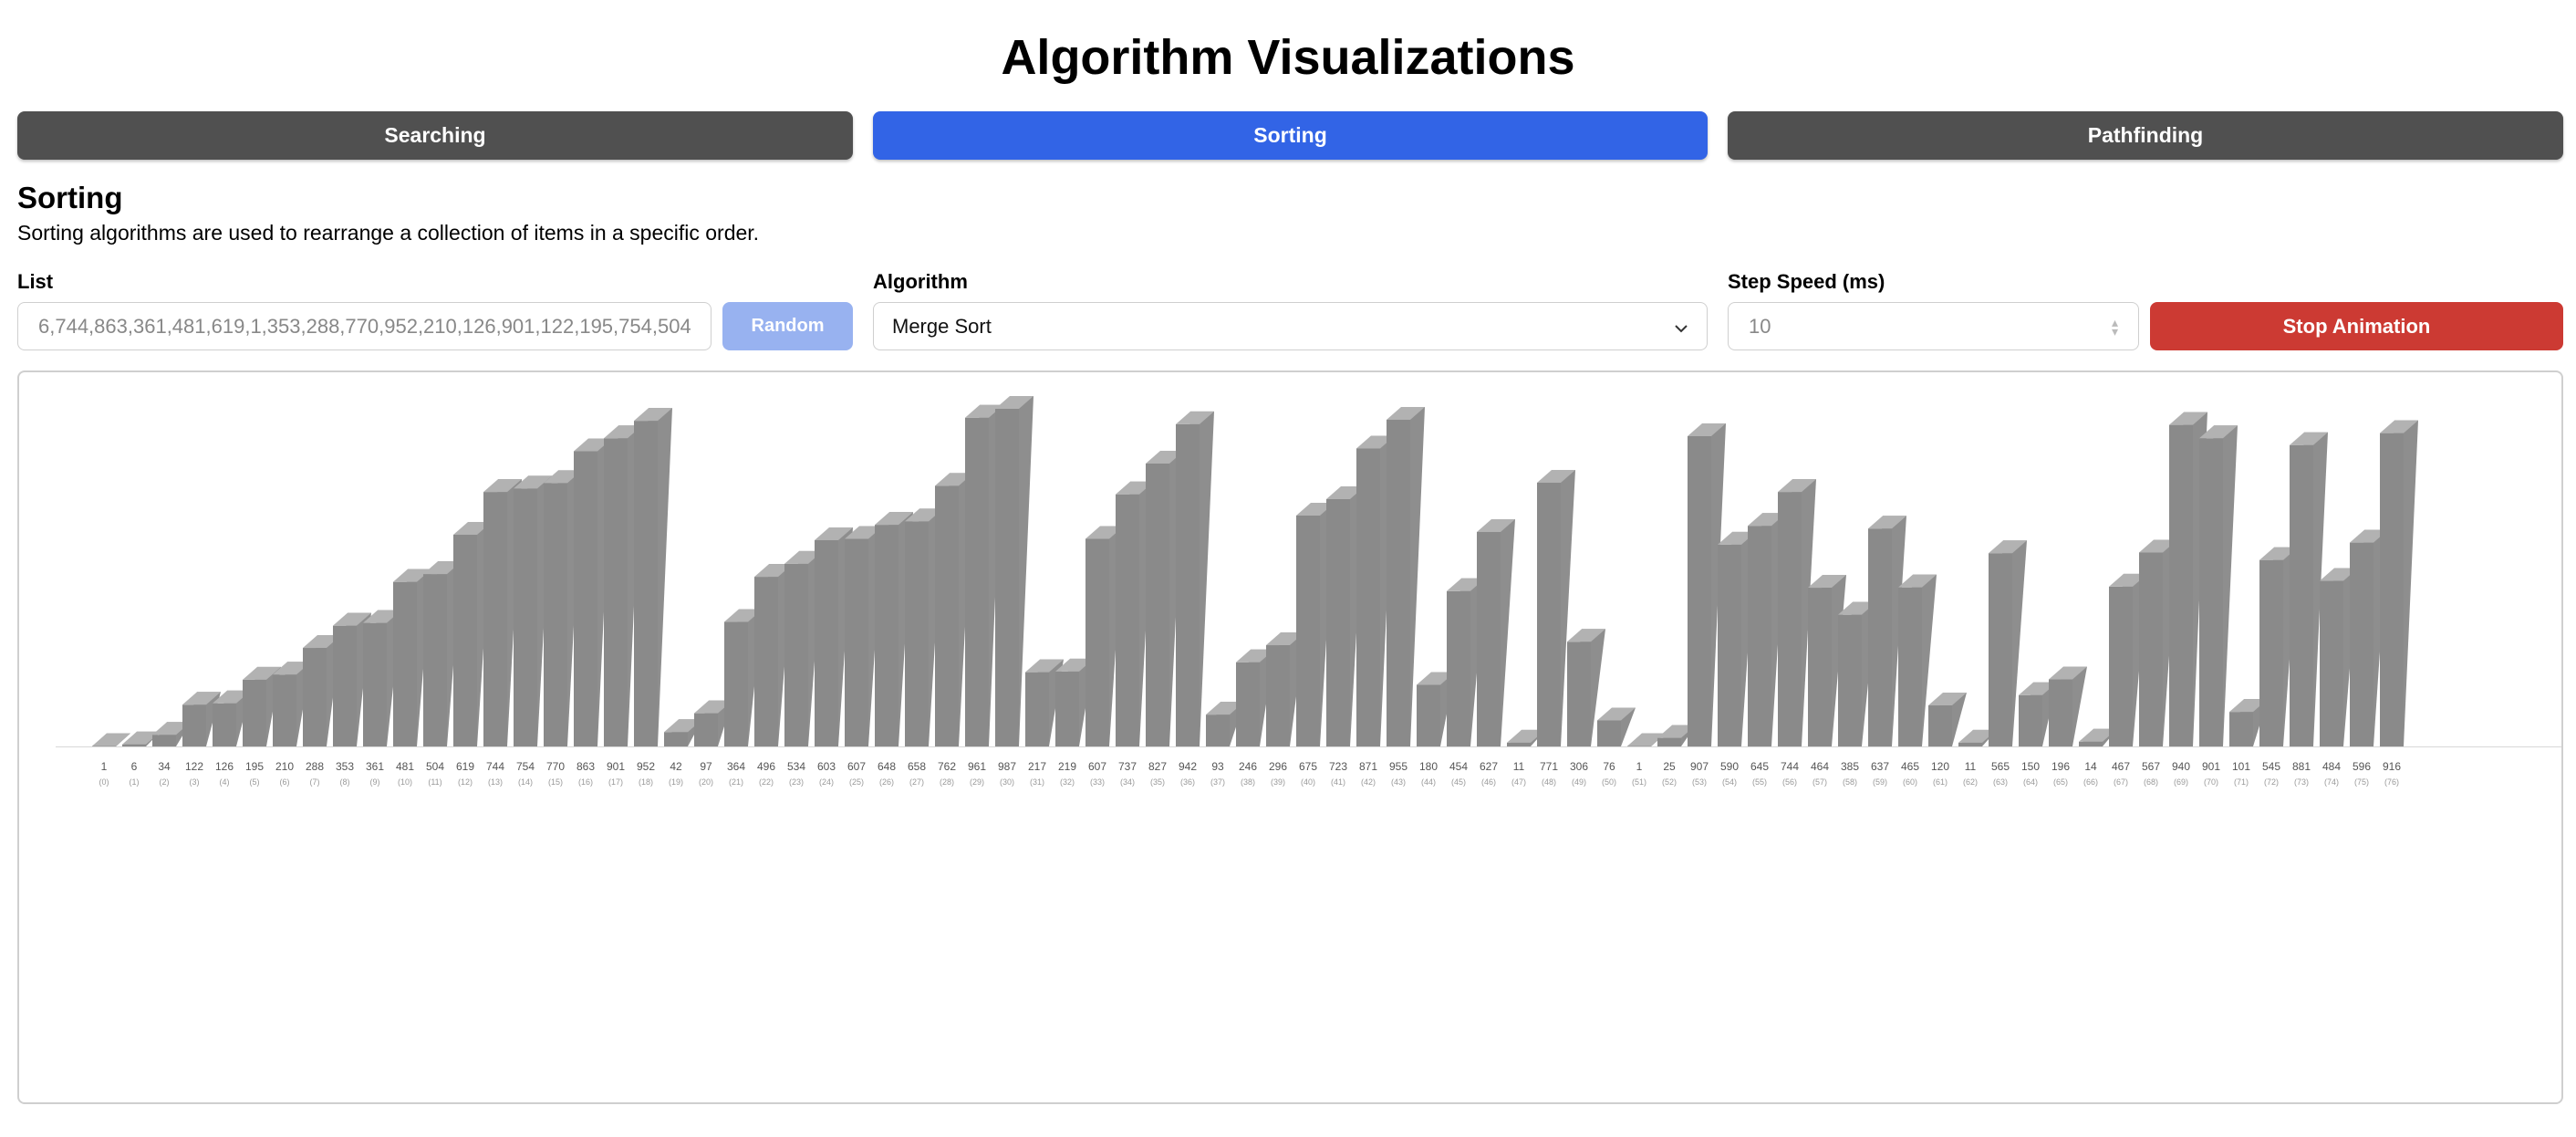 This screenshot has height=1137, width=2576. What do you see at coordinates (435, 766) in the screenshot?
I see `bar-value-label: 504` at bounding box center [435, 766].